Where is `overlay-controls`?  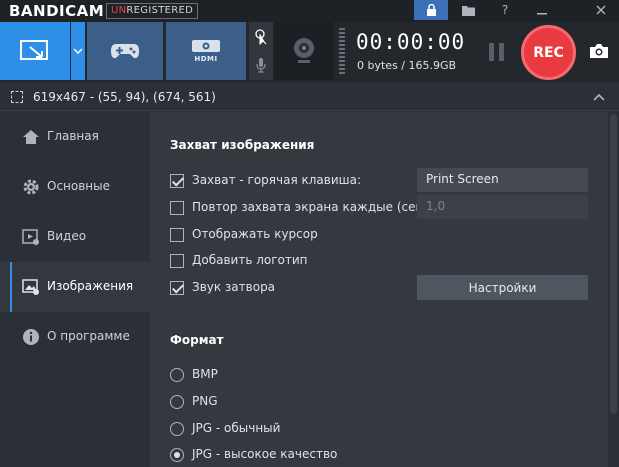 overlay-controls is located at coordinates (261, 51).